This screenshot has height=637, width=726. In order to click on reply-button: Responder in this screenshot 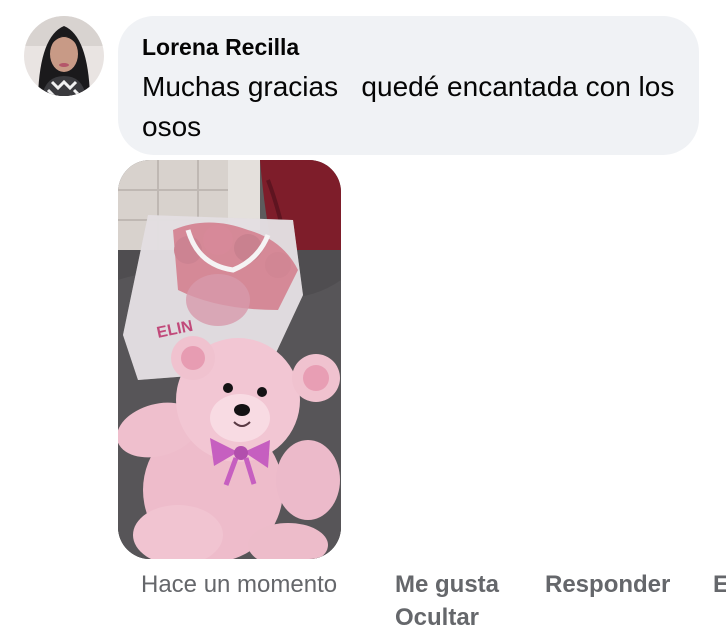, I will do `click(607, 585)`.